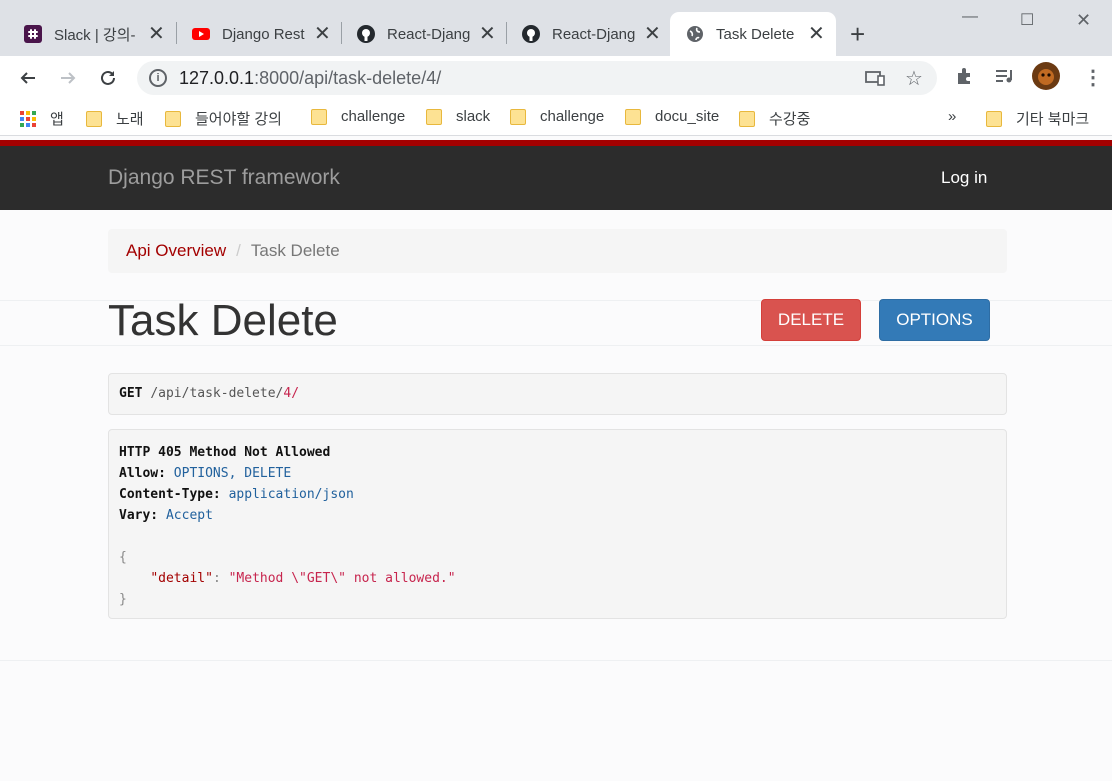 The width and height of the screenshot is (1112, 781). I want to click on page-title: Task Delete, so click(223, 320).